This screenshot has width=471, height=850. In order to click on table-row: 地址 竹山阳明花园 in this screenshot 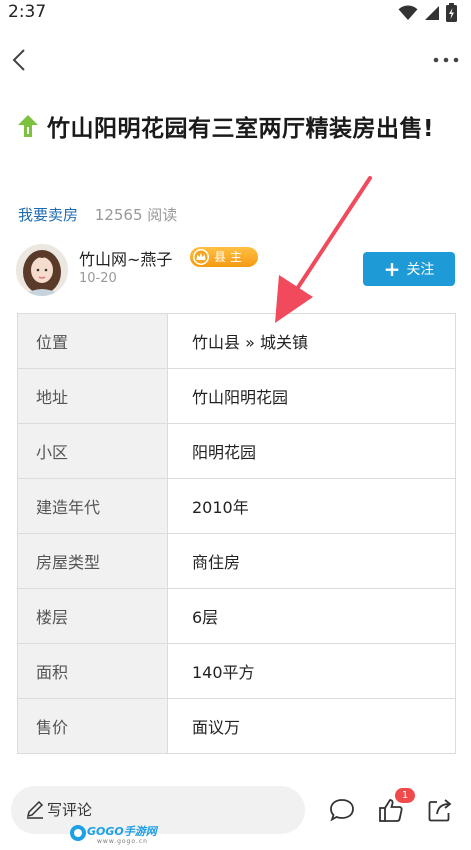, I will do `click(236, 396)`.